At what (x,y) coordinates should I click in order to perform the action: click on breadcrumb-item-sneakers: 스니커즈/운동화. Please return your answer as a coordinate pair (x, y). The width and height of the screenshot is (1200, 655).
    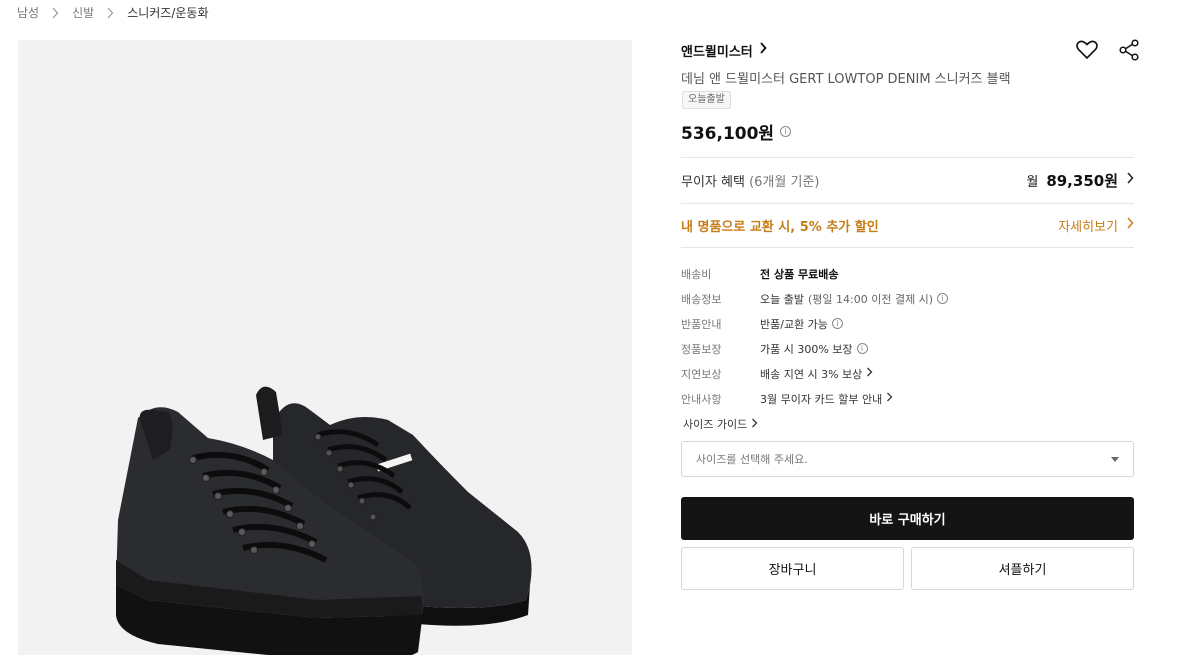
    Looking at the image, I should click on (167, 12).